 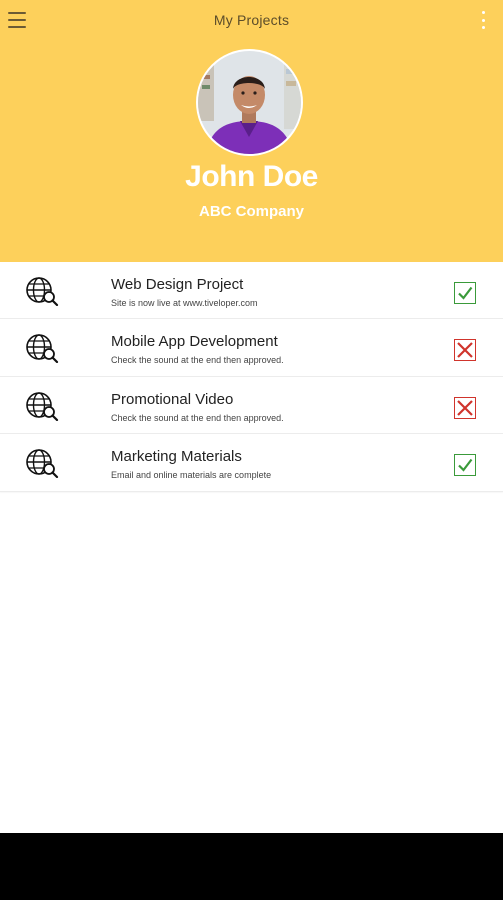 I want to click on more-vertical-icon, so click(x=483, y=20).